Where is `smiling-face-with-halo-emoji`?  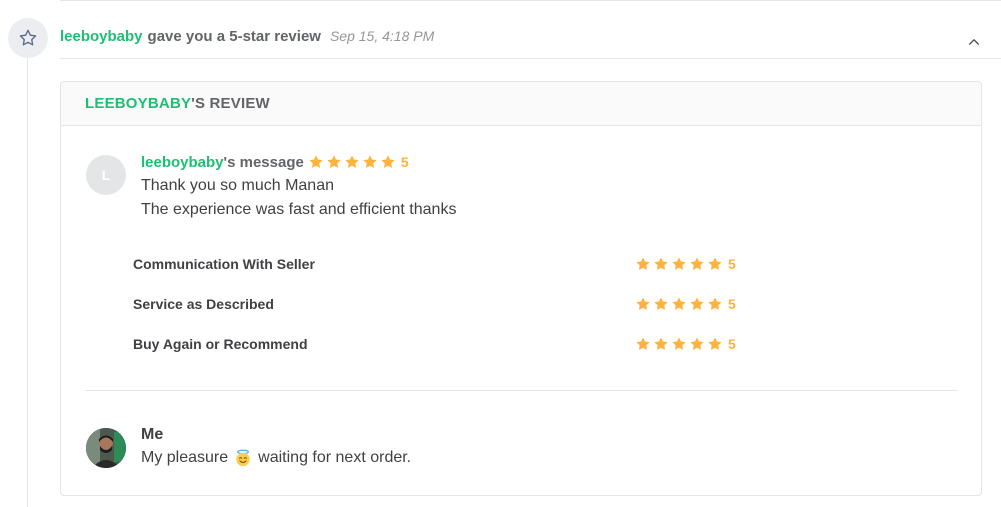
smiling-face-with-halo-emoji is located at coordinates (243, 458).